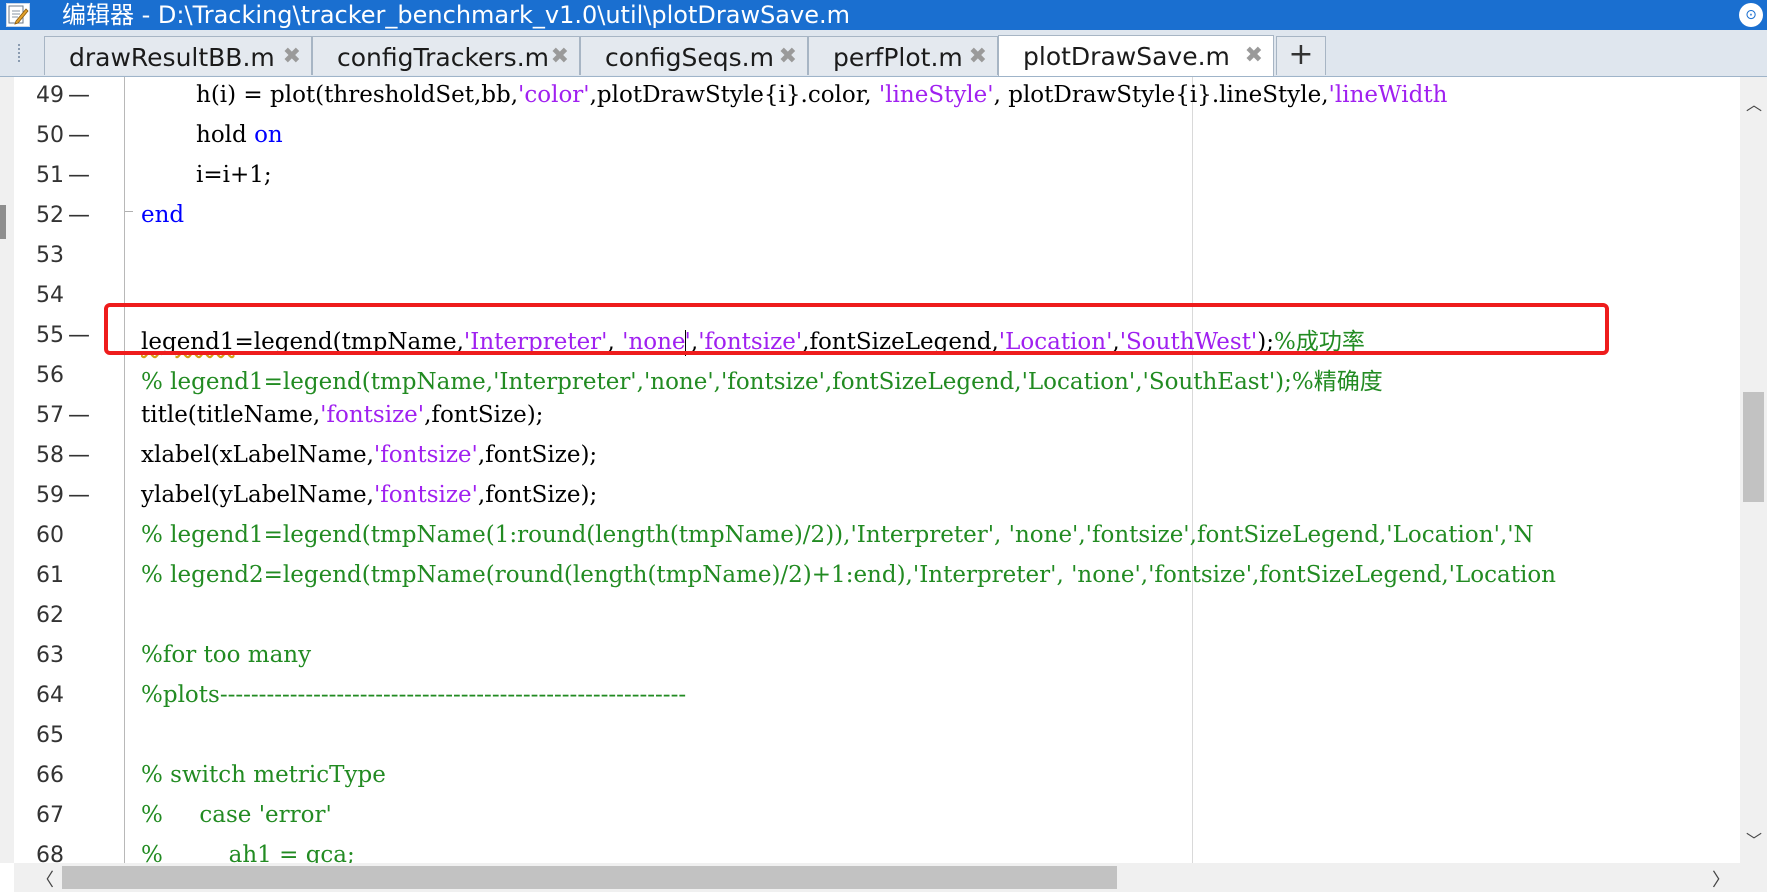 This screenshot has width=1767, height=892. Describe the element at coordinates (1721, 879) in the screenshot. I see `scroll-right-icon: 〉` at that location.